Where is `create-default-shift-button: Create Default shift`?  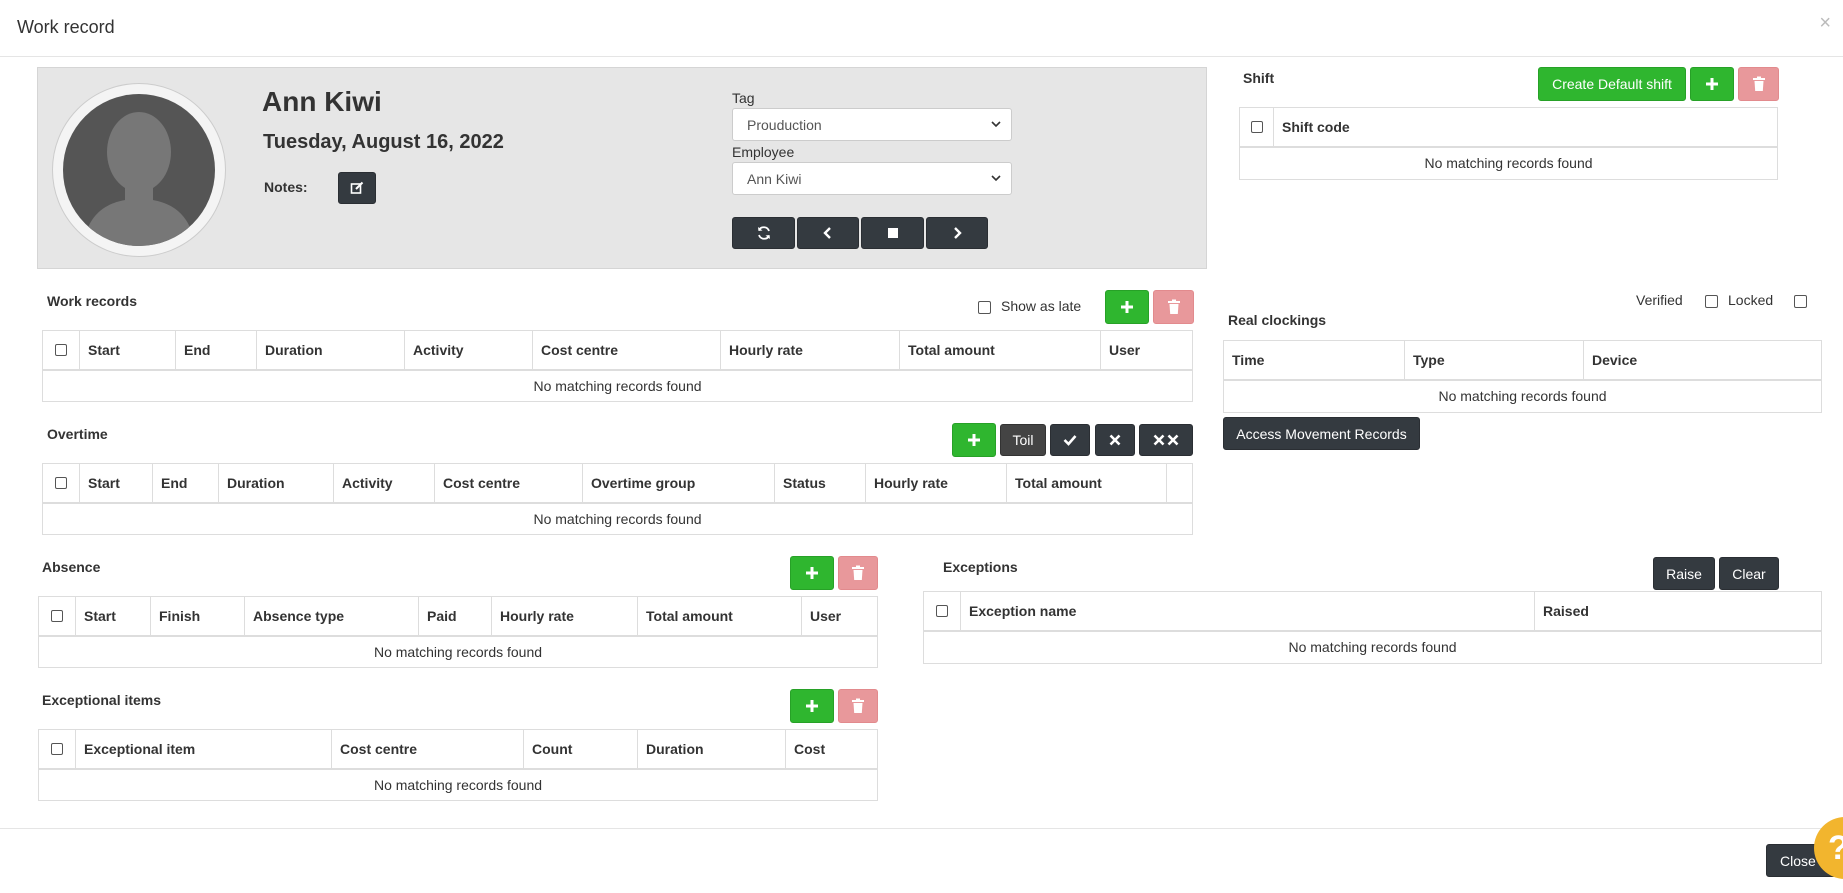 create-default-shift-button: Create Default shift is located at coordinates (1612, 84).